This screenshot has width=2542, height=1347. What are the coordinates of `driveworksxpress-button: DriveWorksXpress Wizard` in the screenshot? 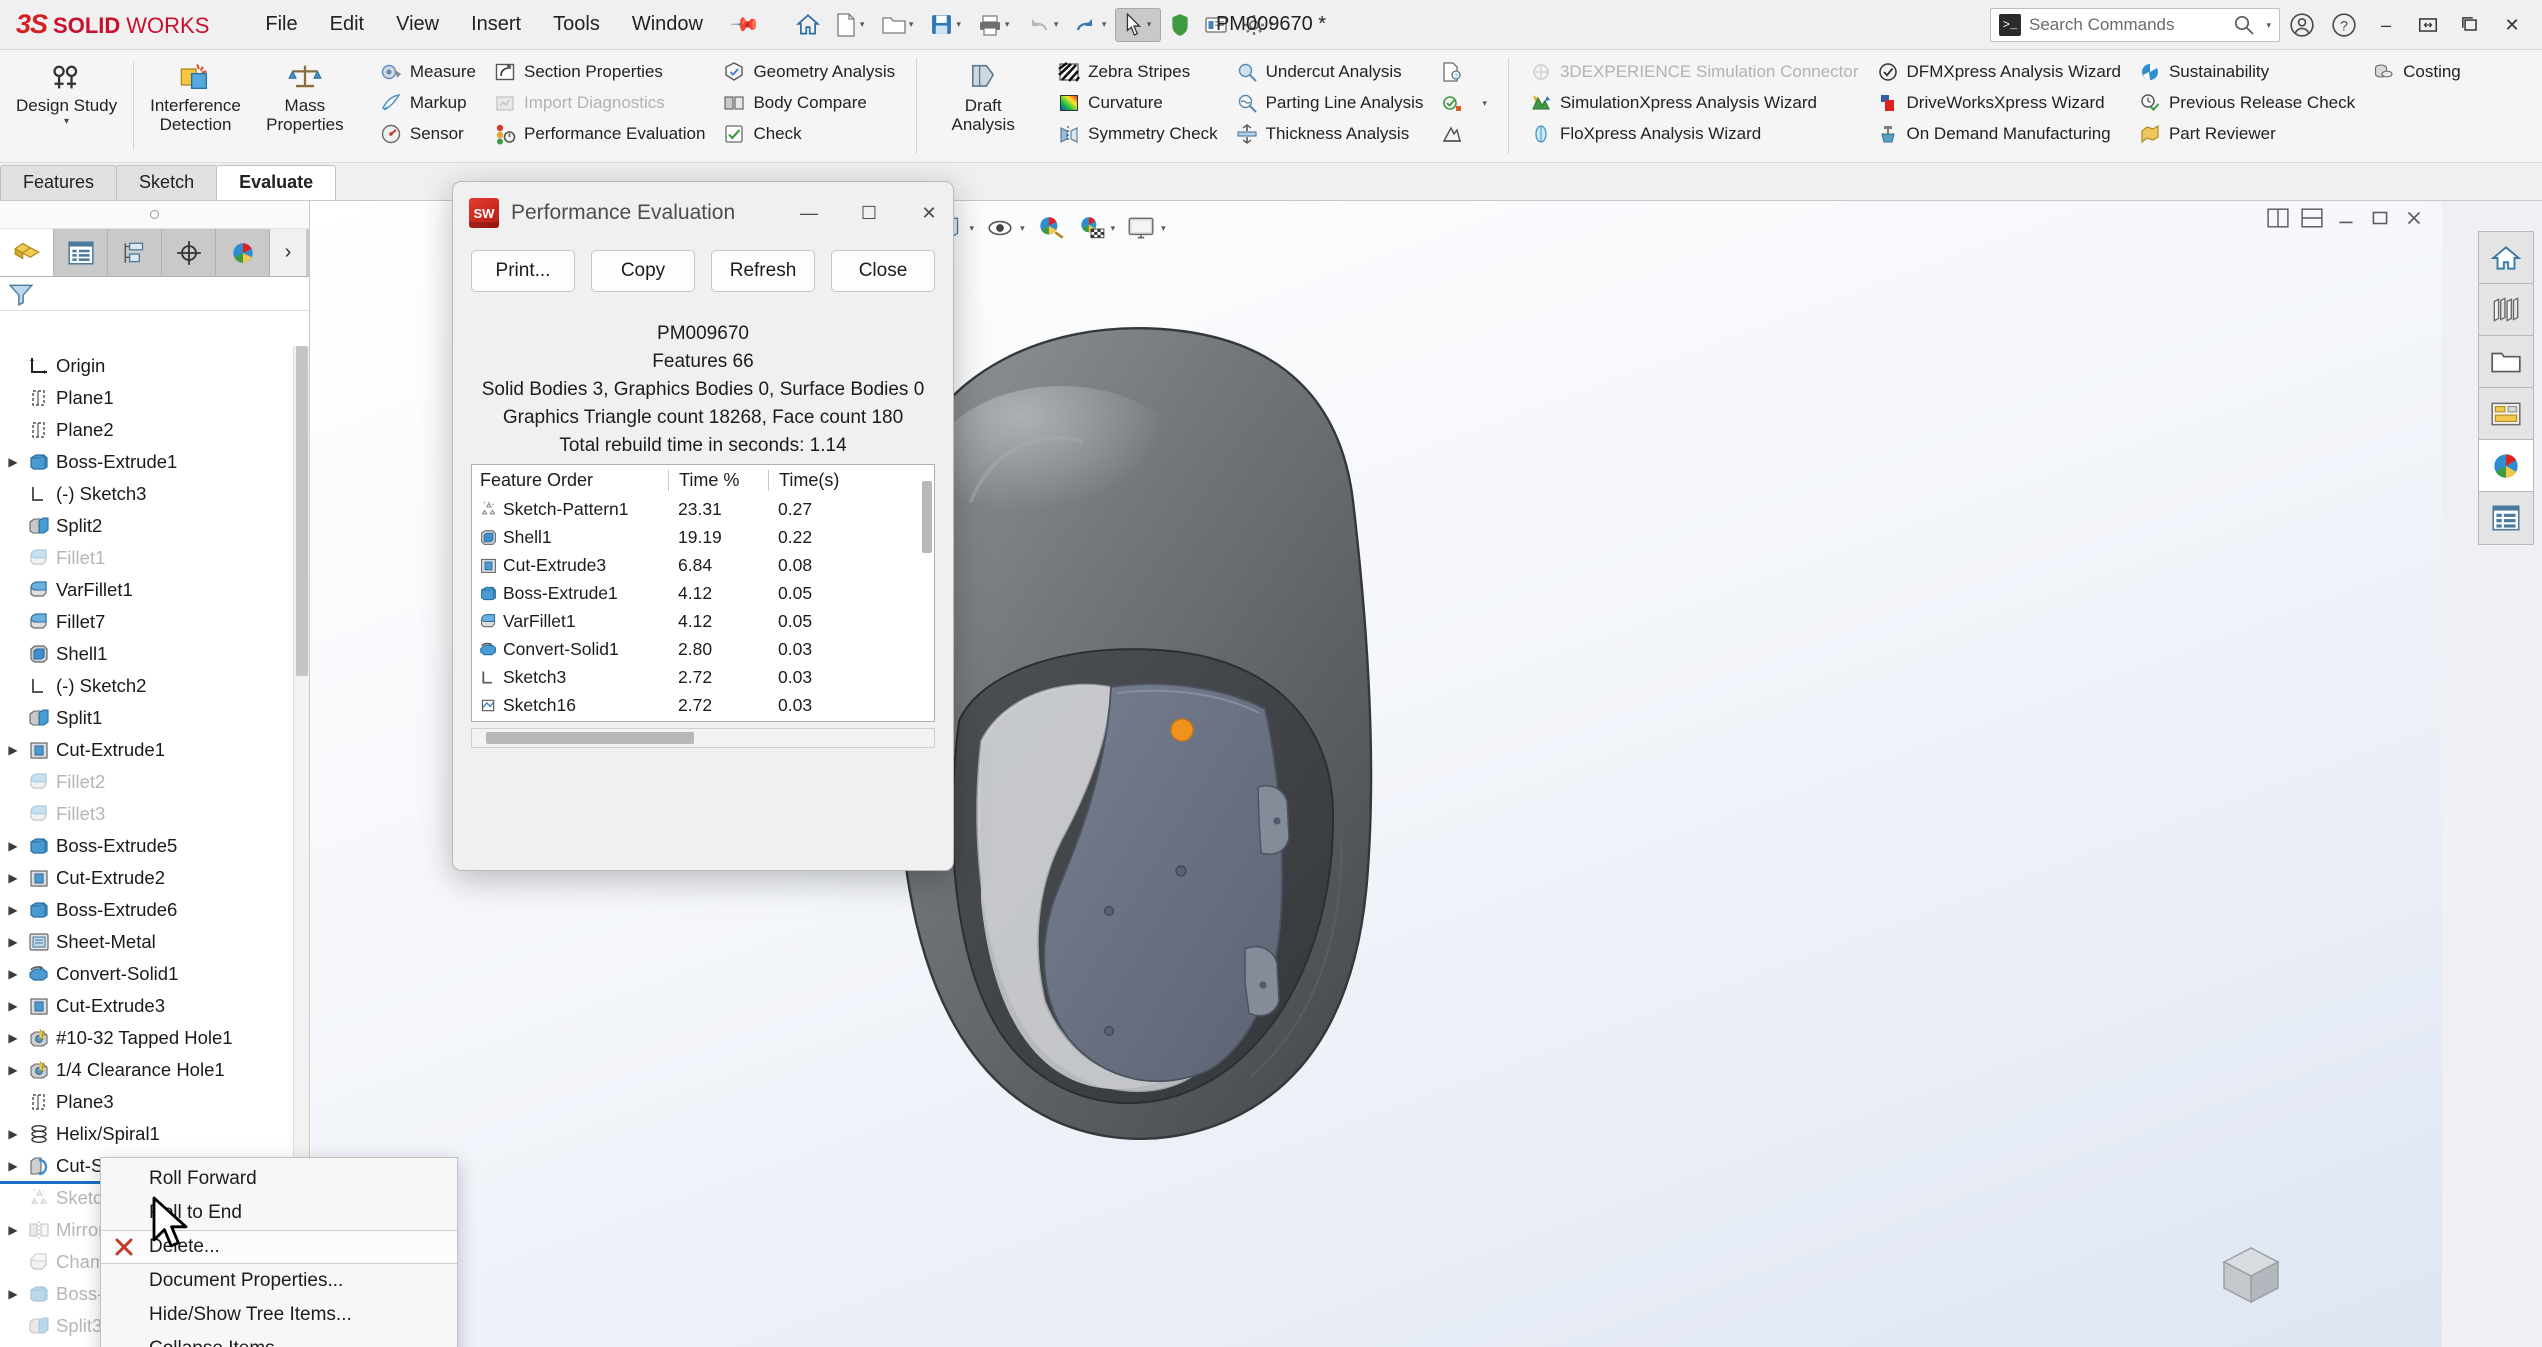 It's located at (1999, 103).